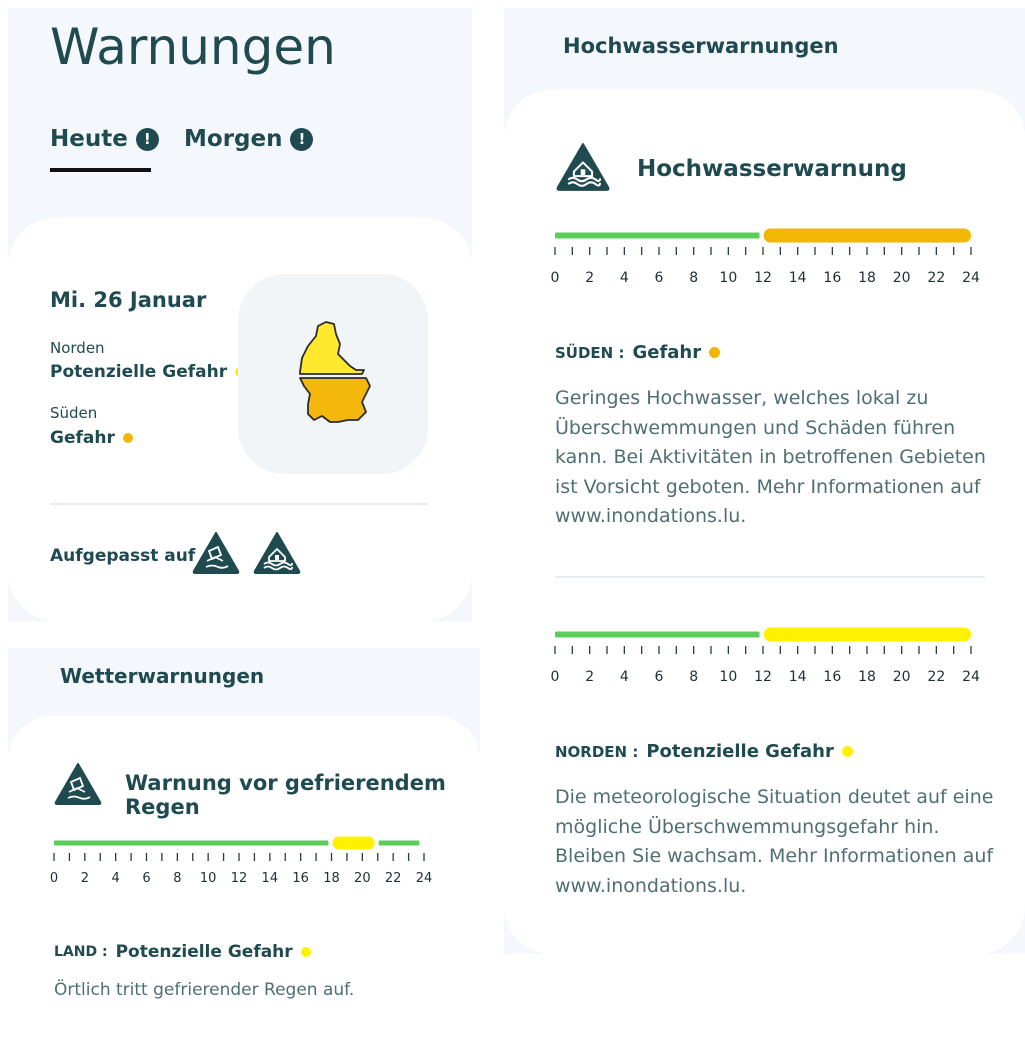  I want to click on region-row-south: SÜDEN : Gefahr, so click(638, 352).